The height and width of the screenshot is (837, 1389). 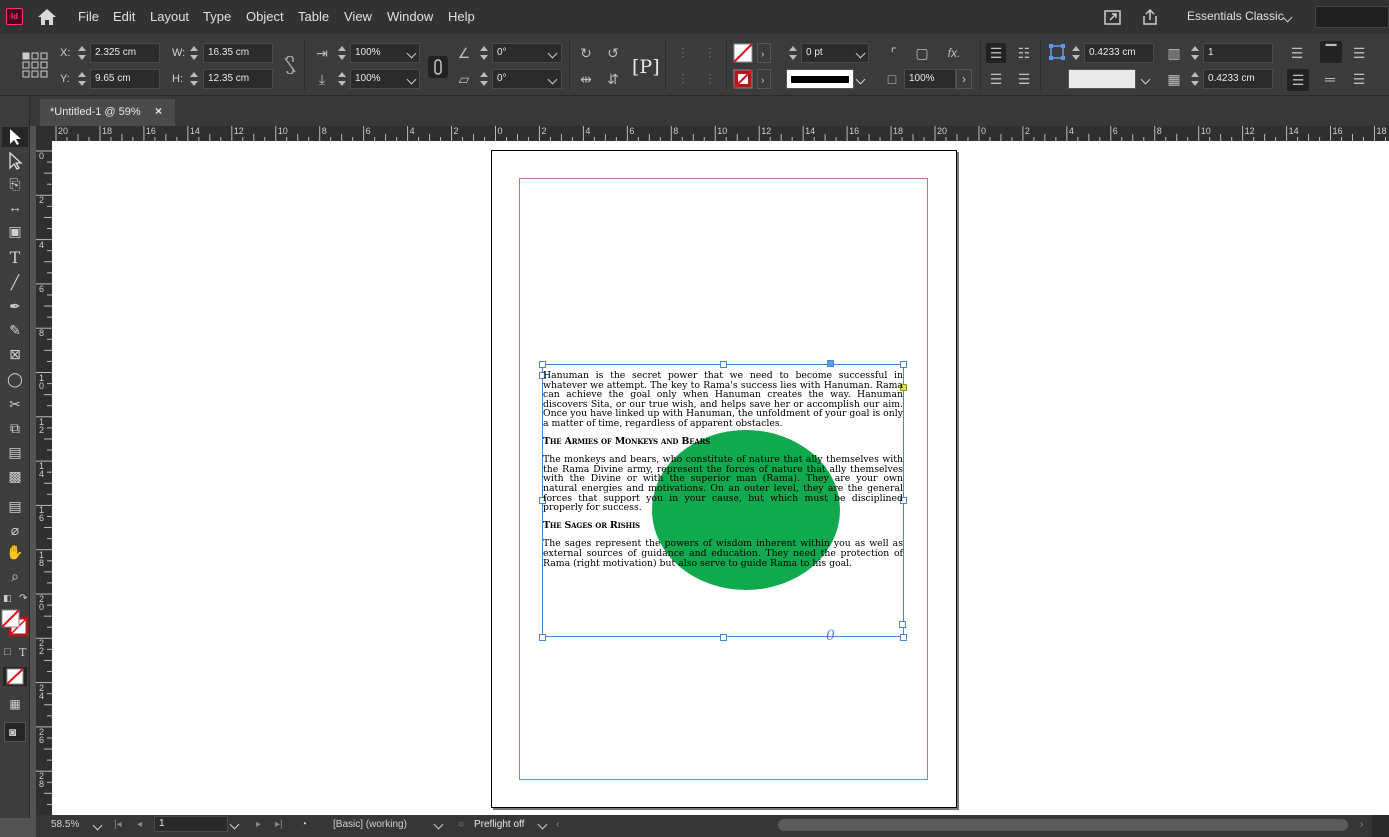 What do you see at coordinates (169, 16) in the screenshot?
I see `menu-layout: Layout` at bounding box center [169, 16].